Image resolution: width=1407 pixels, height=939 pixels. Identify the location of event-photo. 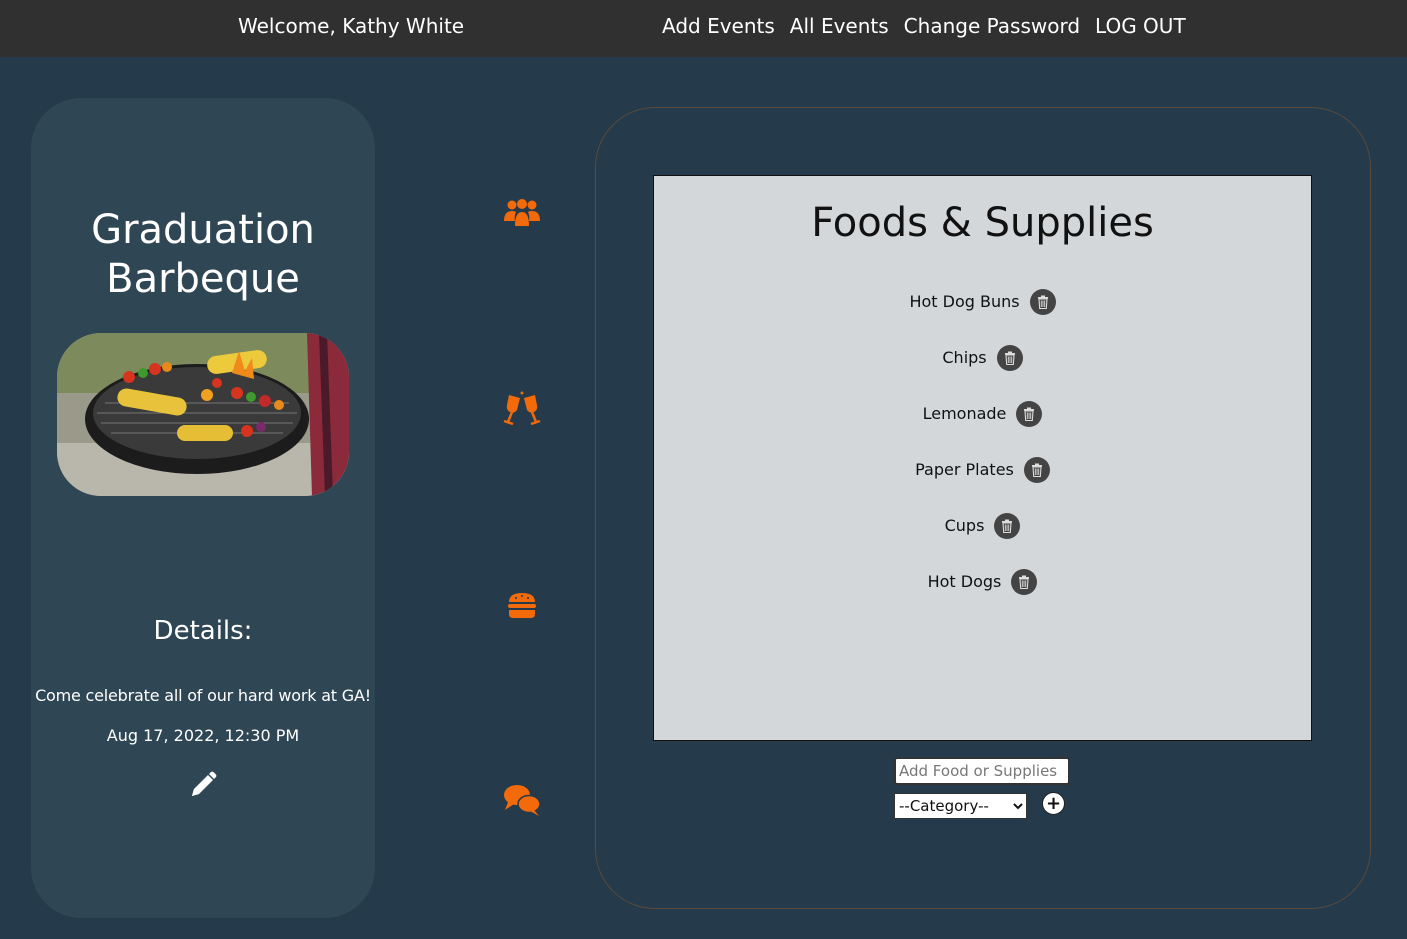
(203, 414).